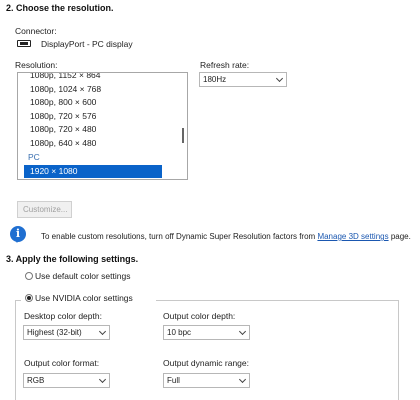 This screenshot has width=420, height=400. Describe the element at coordinates (183, 135) in the screenshot. I see `listbox-scrollbar` at that location.